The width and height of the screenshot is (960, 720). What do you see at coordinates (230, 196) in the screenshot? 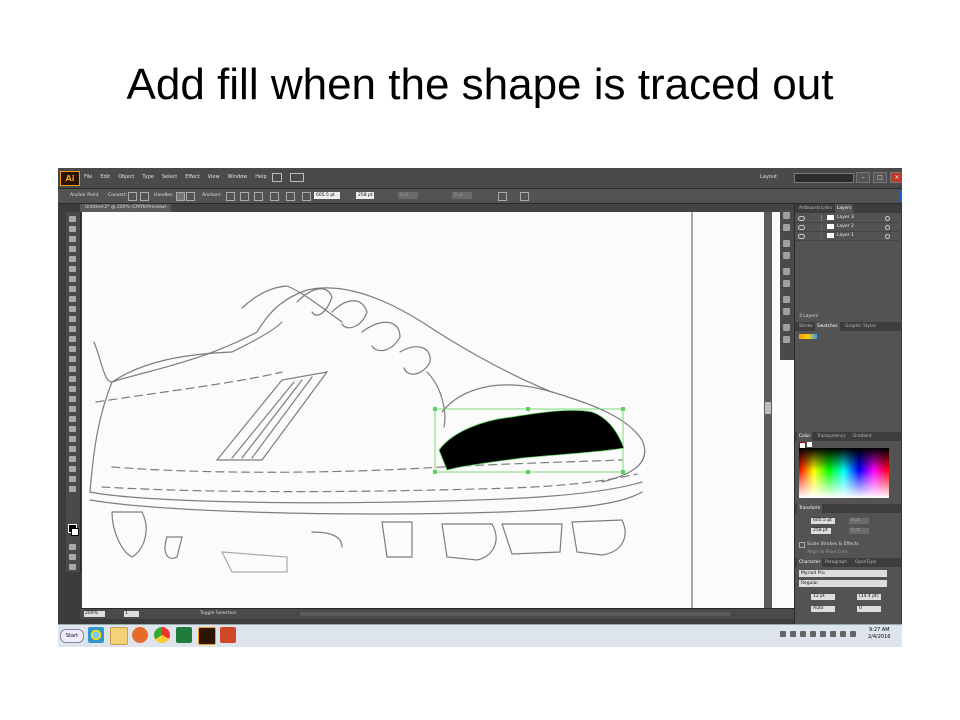
I see `remove-anchor-icon` at bounding box center [230, 196].